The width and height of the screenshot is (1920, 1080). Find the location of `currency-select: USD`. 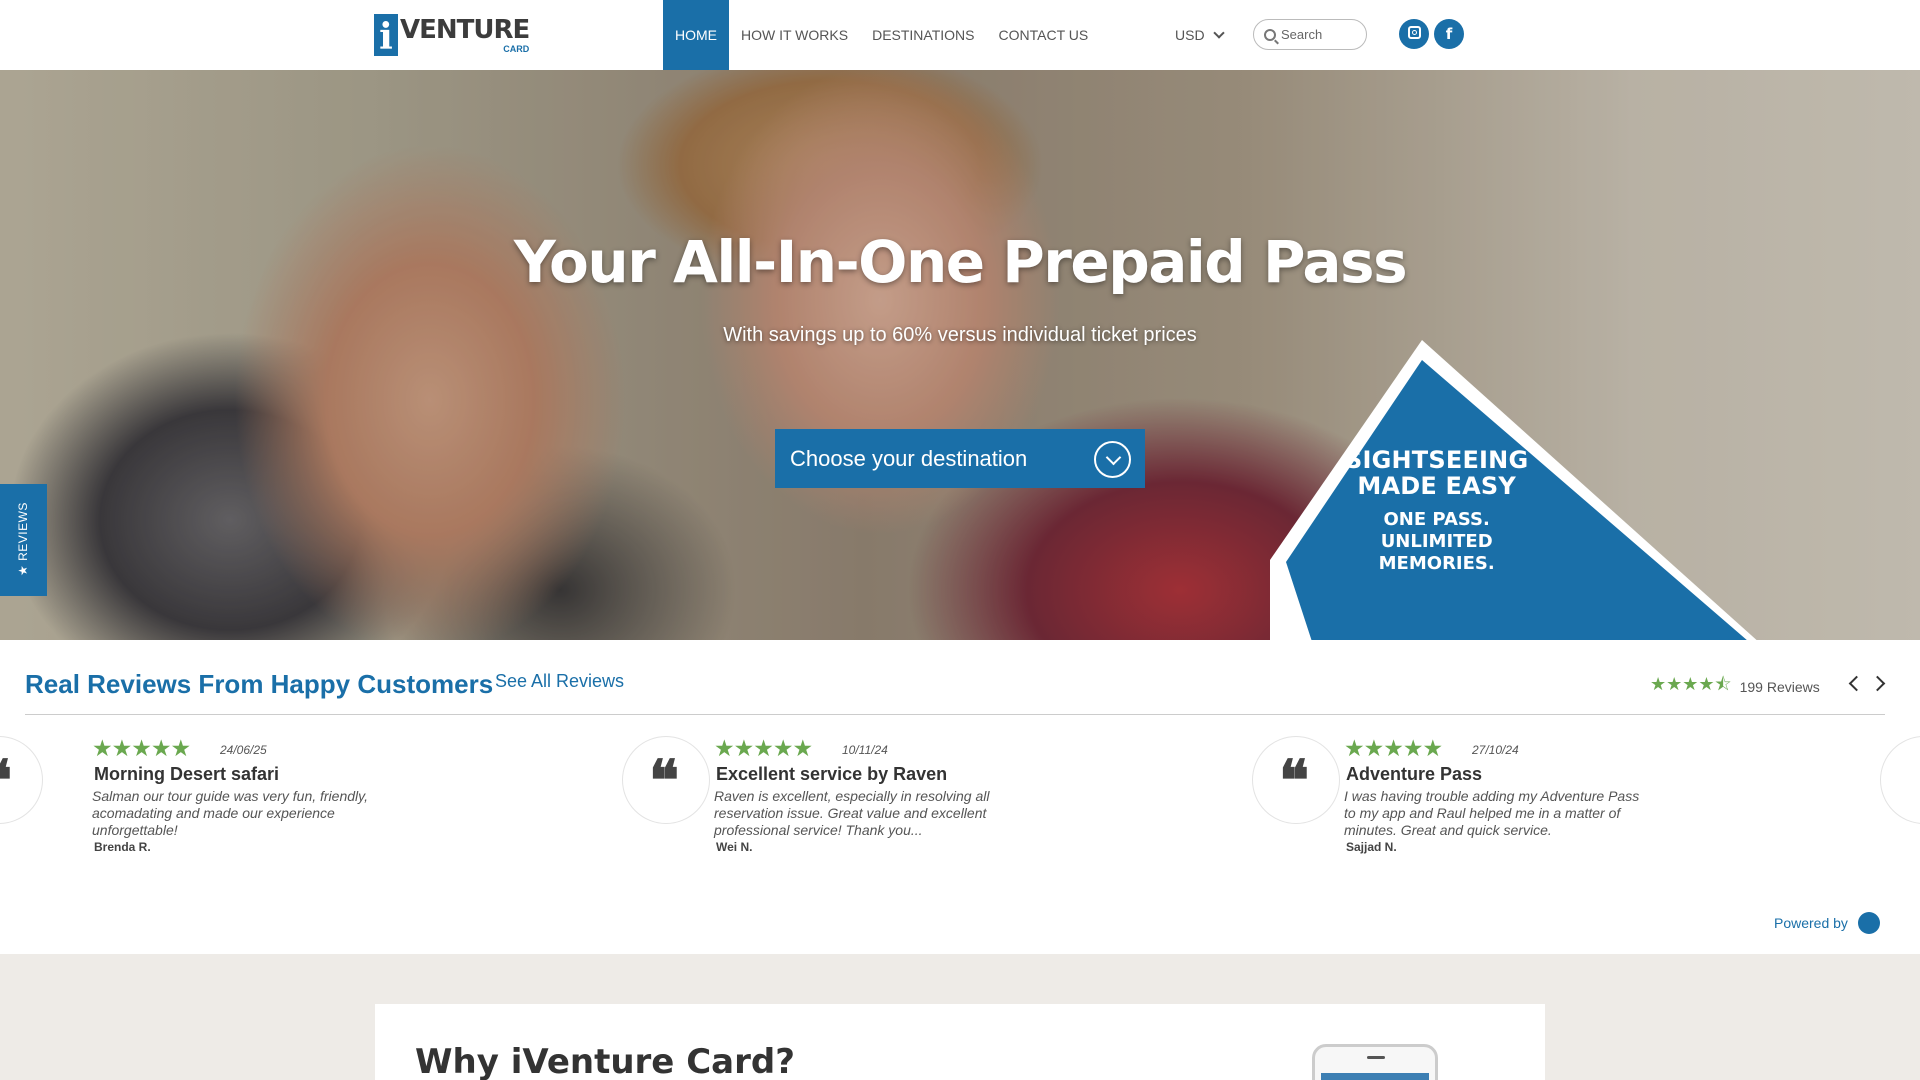

currency-select: USD is located at coordinates (1200, 35).